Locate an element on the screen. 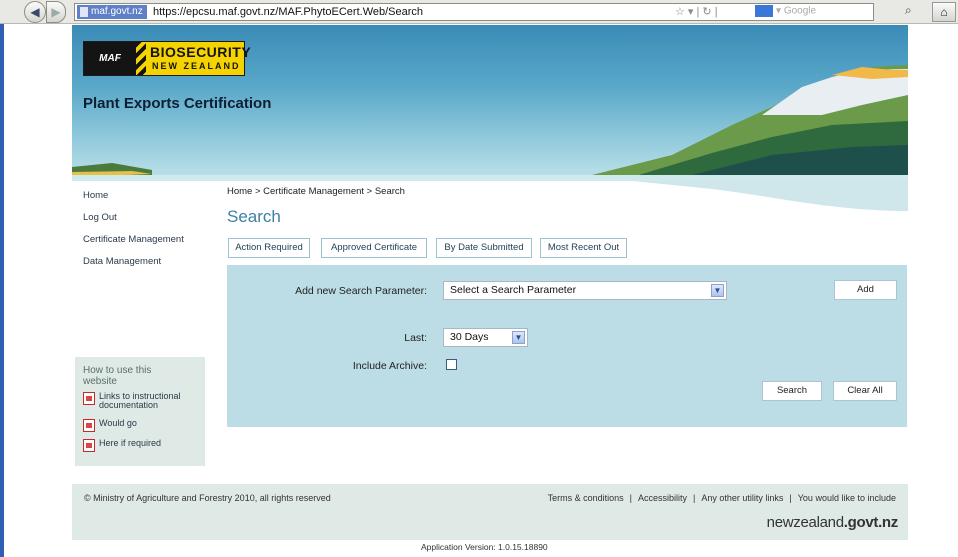 This screenshot has width=958, height=557. site-title: Plant Exports Certification is located at coordinates (177, 103).